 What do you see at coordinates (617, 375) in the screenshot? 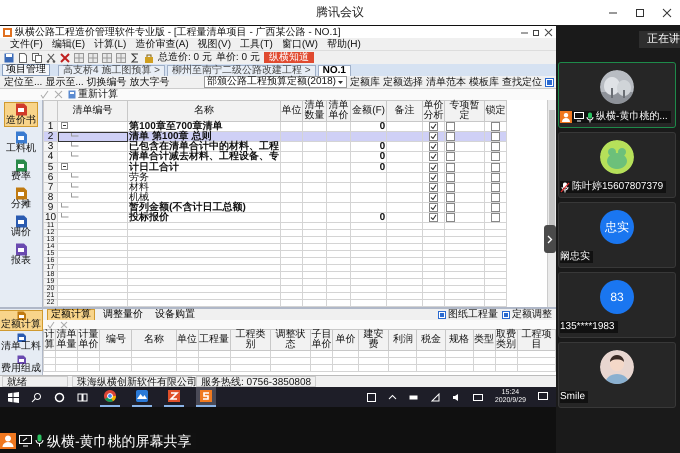
I see `participant-tile: Smile` at bounding box center [617, 375].